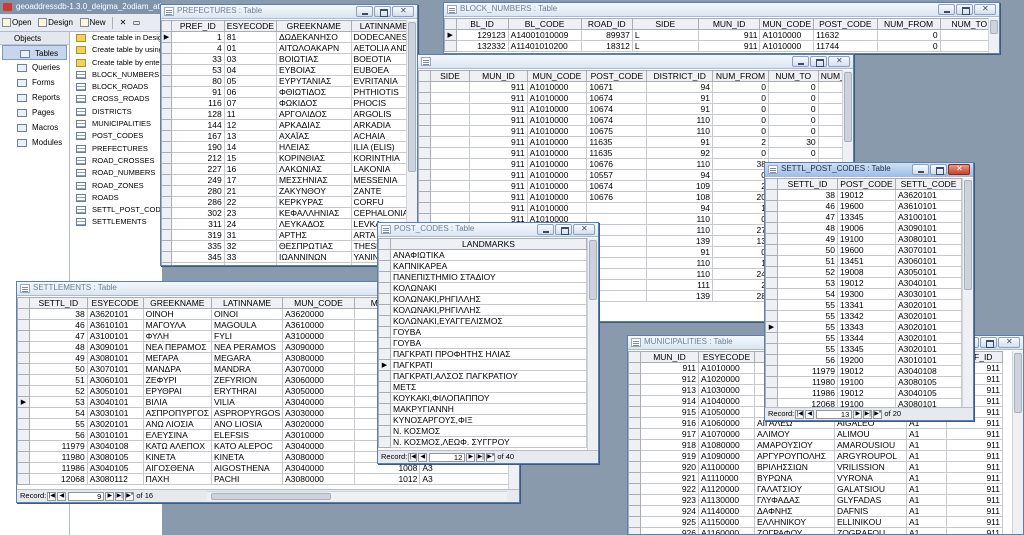 Image resolution: width=1024 pixels, height=535 pixels. I want to click on row-selector: ▶, so click(450, 35).